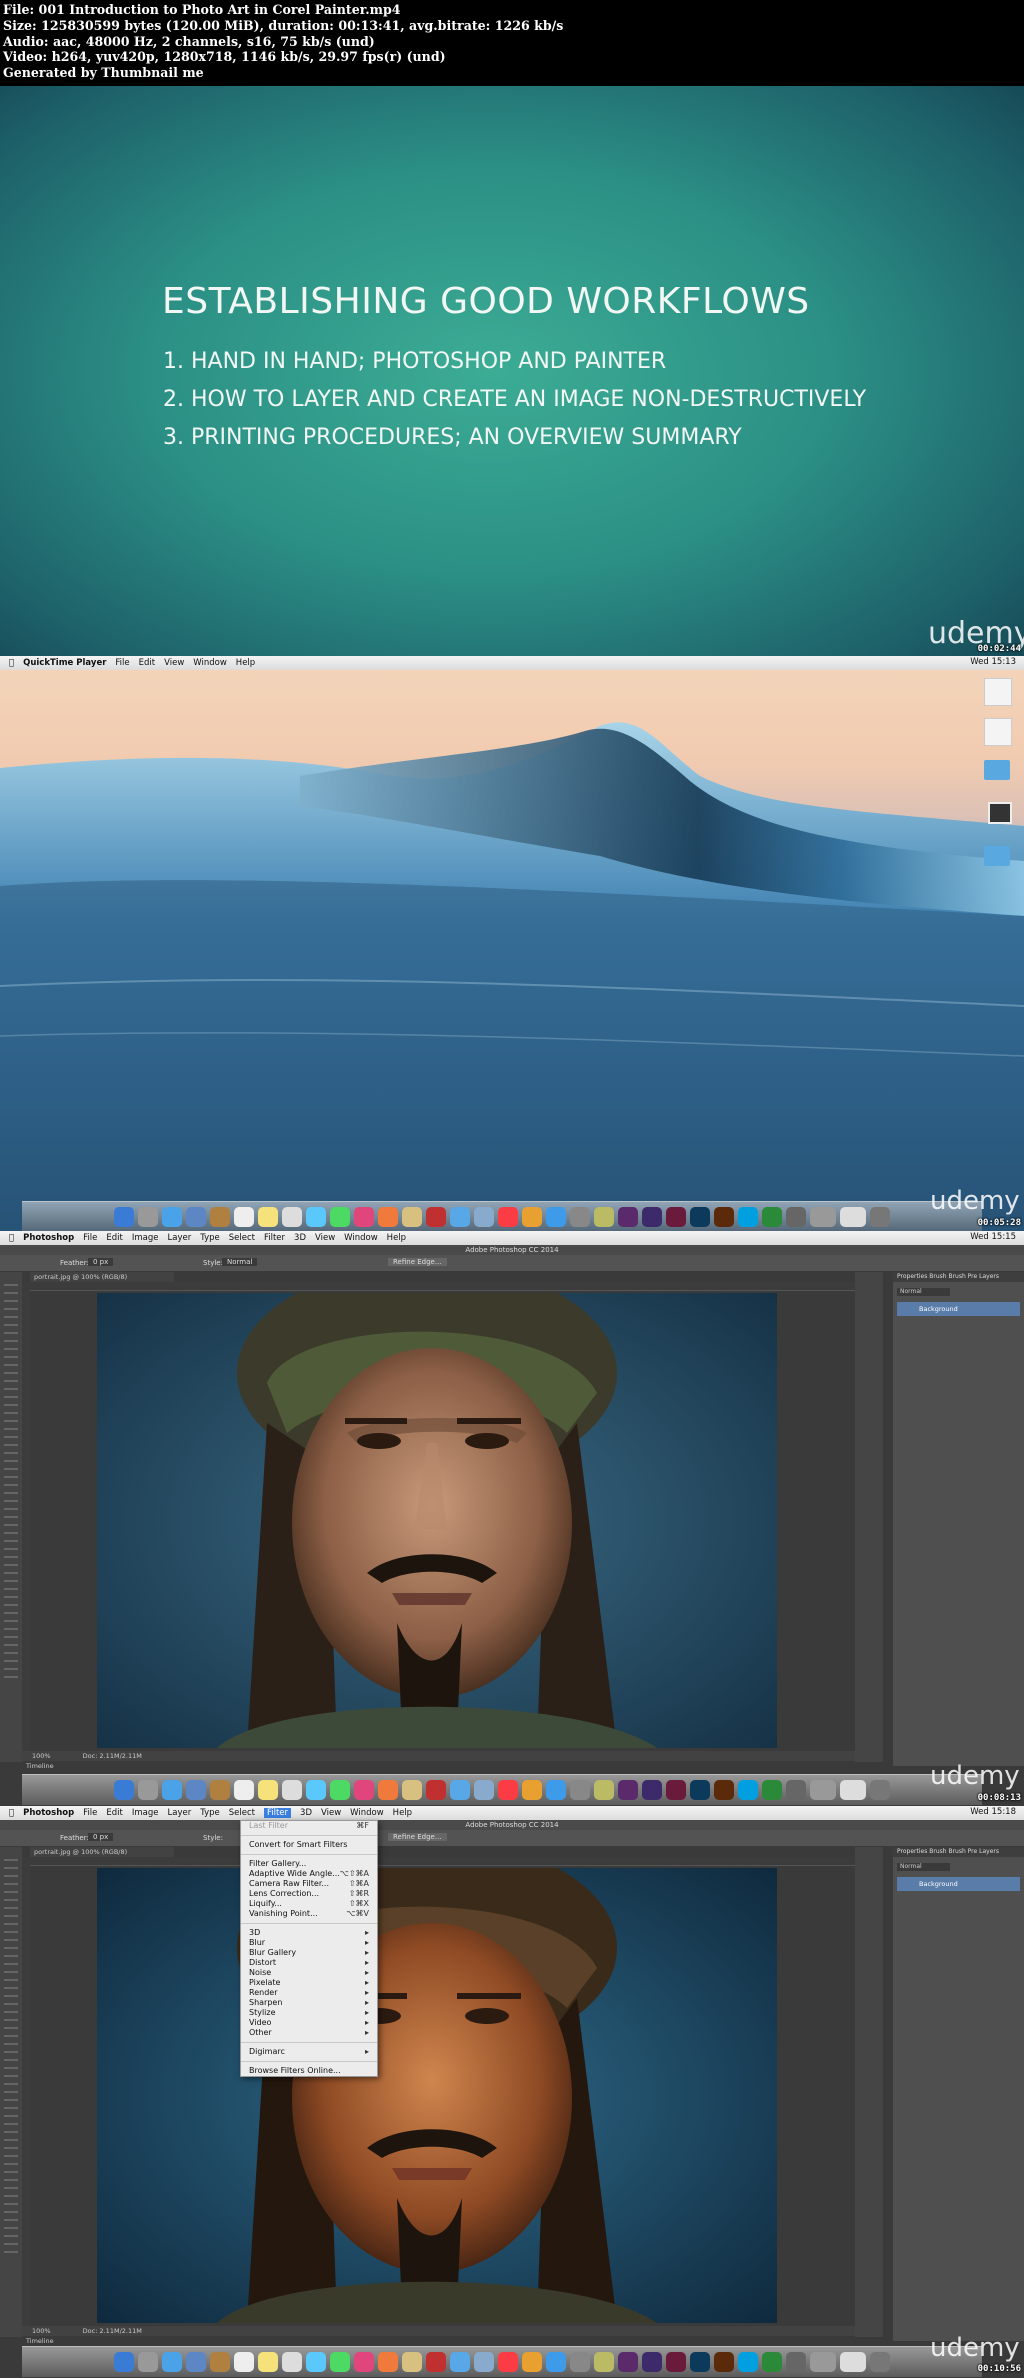  What do you see at coordinates (210, 1238) in the screenshot?
I see `menu-type: Type` at bounding box center [210, 1238].